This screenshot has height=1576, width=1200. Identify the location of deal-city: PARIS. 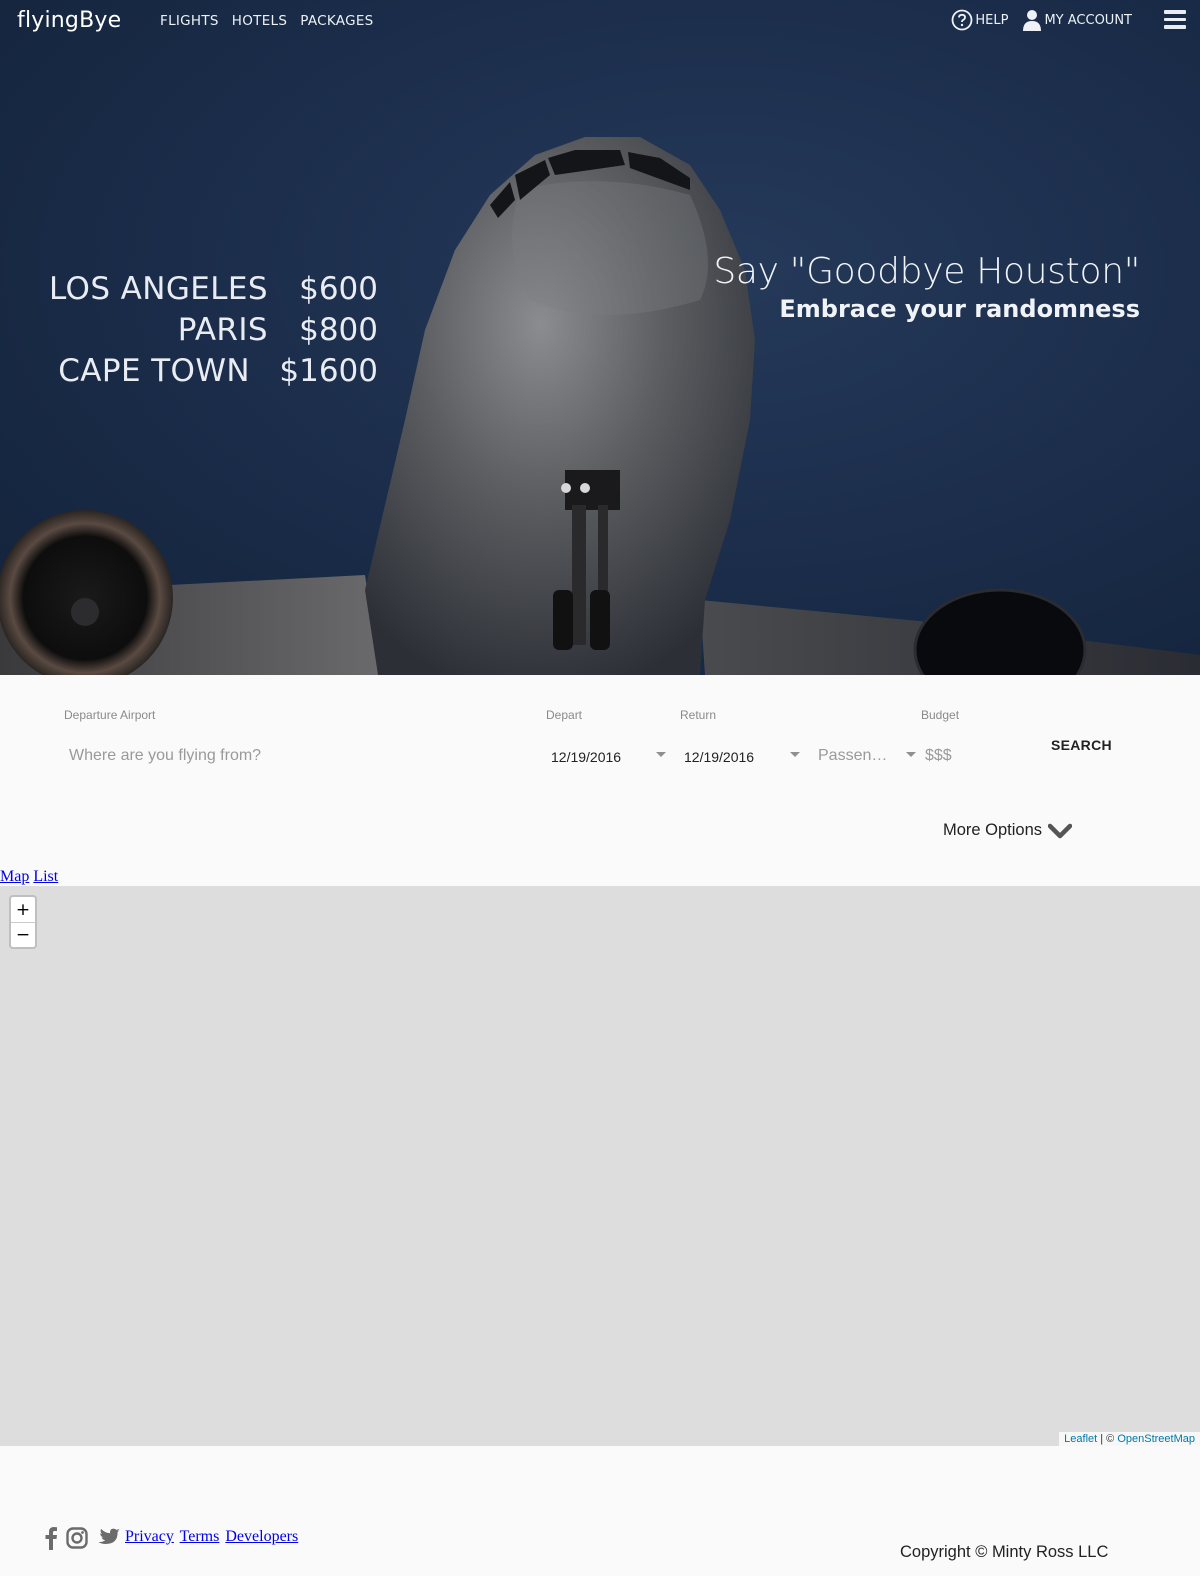
(222, 329).